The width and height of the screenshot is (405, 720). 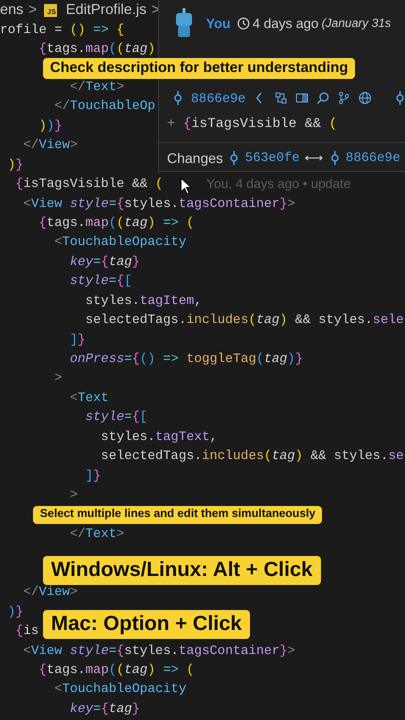 What do you see at coordinates (285, 23) in the screenshot?
I see `commit-time: 4 days ago` at bounding box center [285, 23].